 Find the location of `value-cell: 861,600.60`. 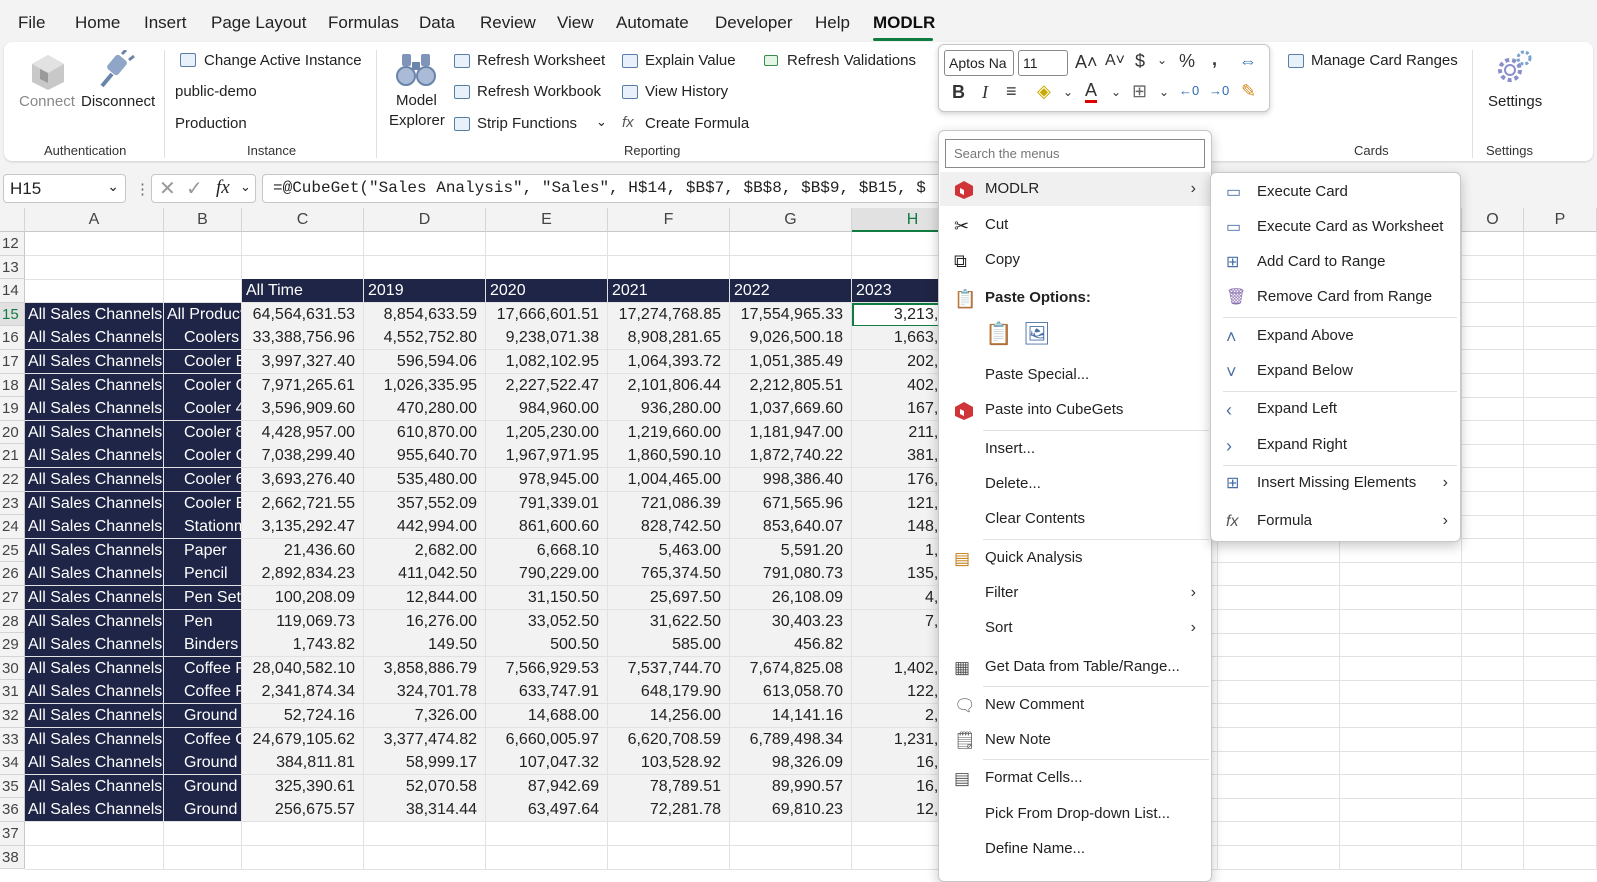

value-cell: 861,600.60 is located at coordinates (547, 527).